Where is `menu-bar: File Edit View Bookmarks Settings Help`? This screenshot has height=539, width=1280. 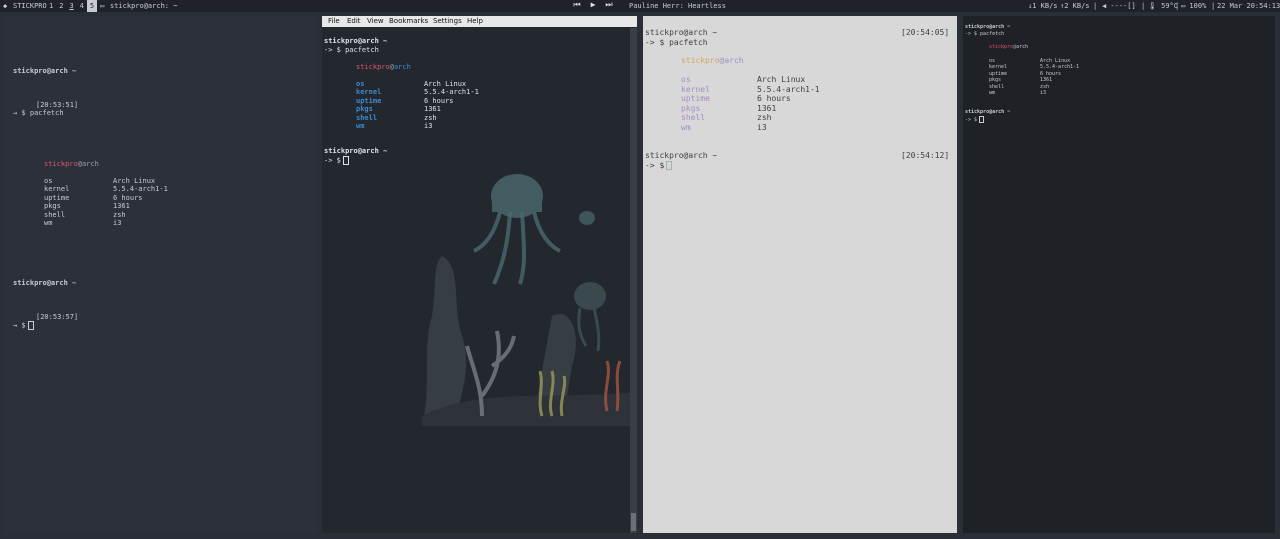 menu-bar: File Edit View Bookmarks Settings Help is located at coordinates (479, 21).